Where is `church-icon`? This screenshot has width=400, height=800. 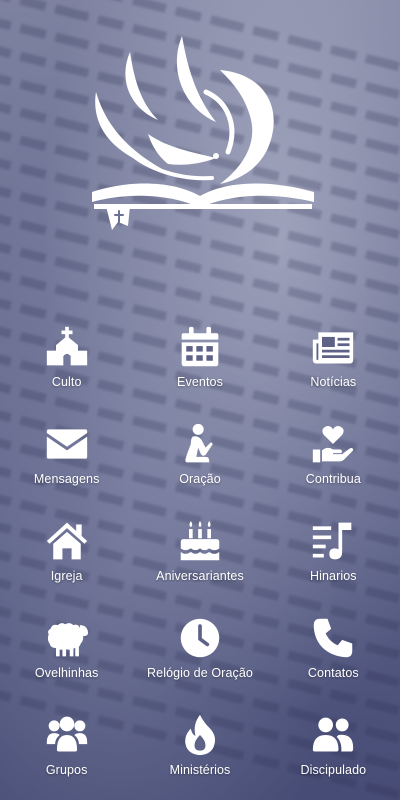 church-icon is located at coordinates (67, 347).